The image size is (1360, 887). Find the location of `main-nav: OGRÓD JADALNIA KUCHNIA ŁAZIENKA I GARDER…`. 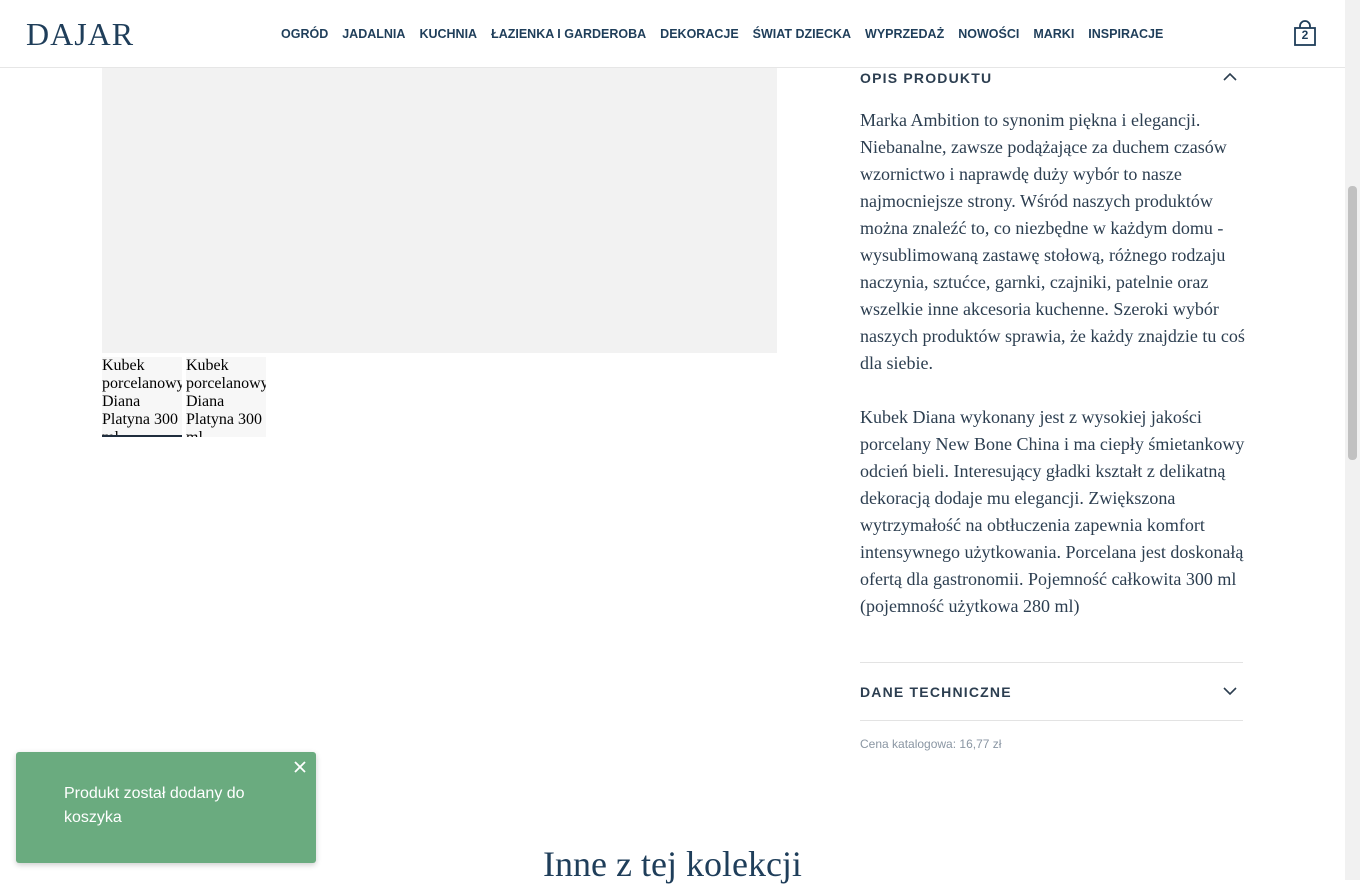

main-nav: OGRÓD JADALNIA KUCHNIA ŁAZIENKA I GARDER… is located at coordinates (722, 34).